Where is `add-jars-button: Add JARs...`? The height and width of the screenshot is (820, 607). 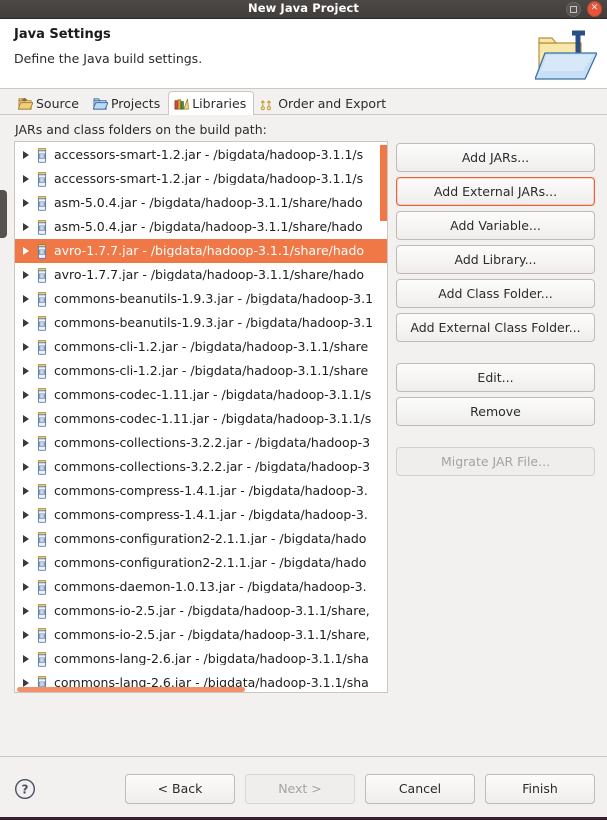 add-jars-button: Add JARs... is located at coordinates (495, 157).